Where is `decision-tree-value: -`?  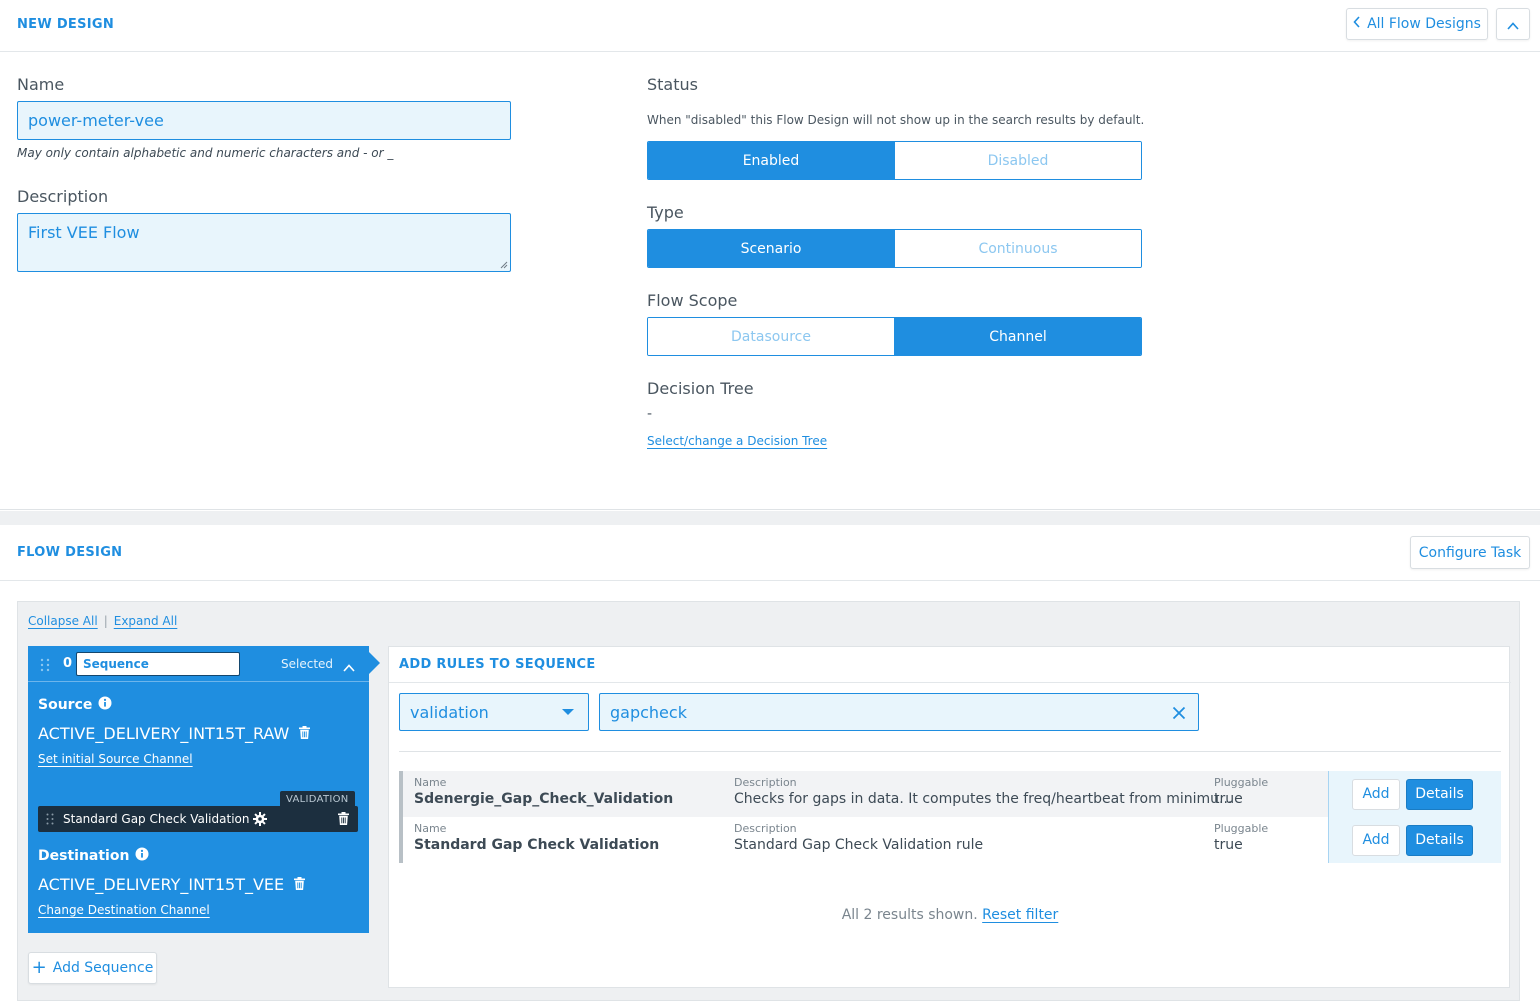 decision-tree-value: - is located at coordinates (650, 414).